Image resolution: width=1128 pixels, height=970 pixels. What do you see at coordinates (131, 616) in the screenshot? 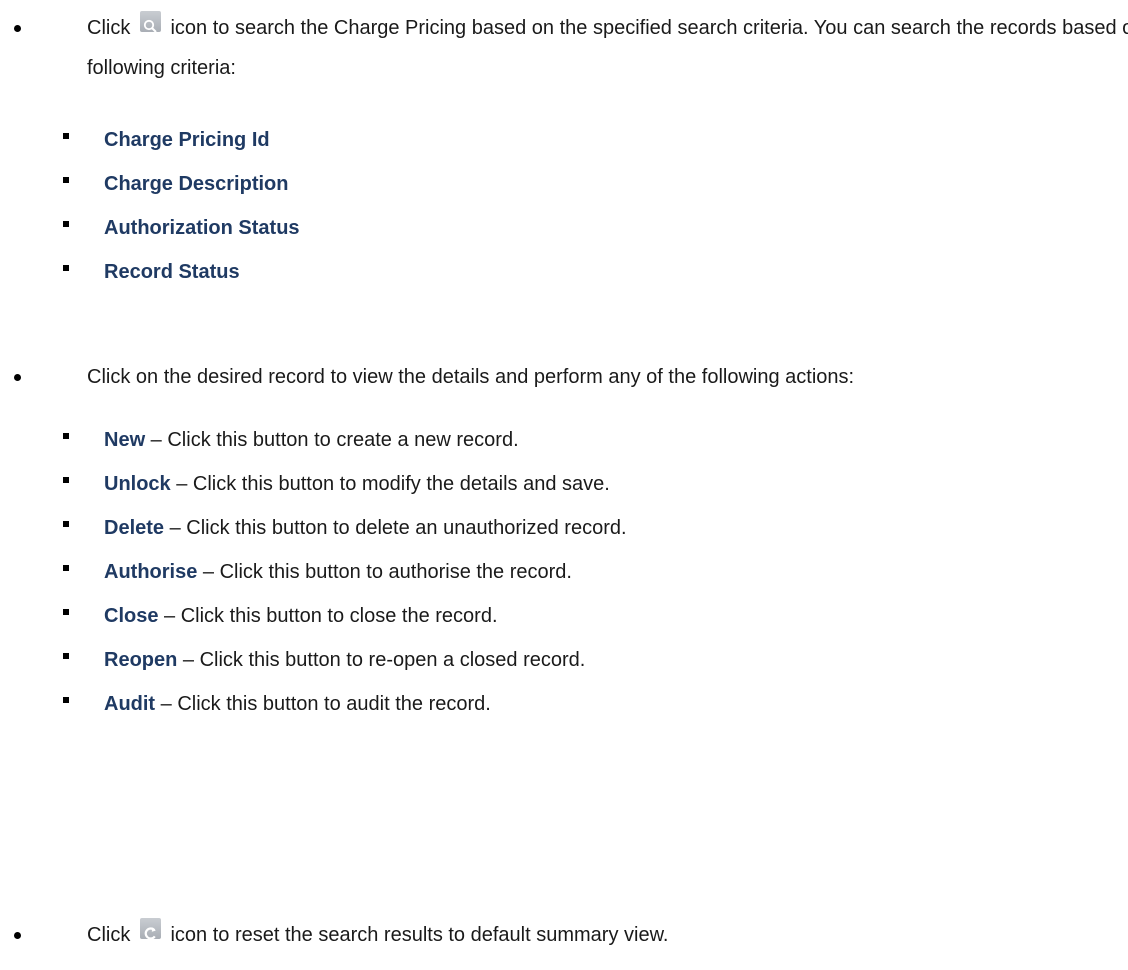
I see `action-label: Close` at bounding box center [131, 616].